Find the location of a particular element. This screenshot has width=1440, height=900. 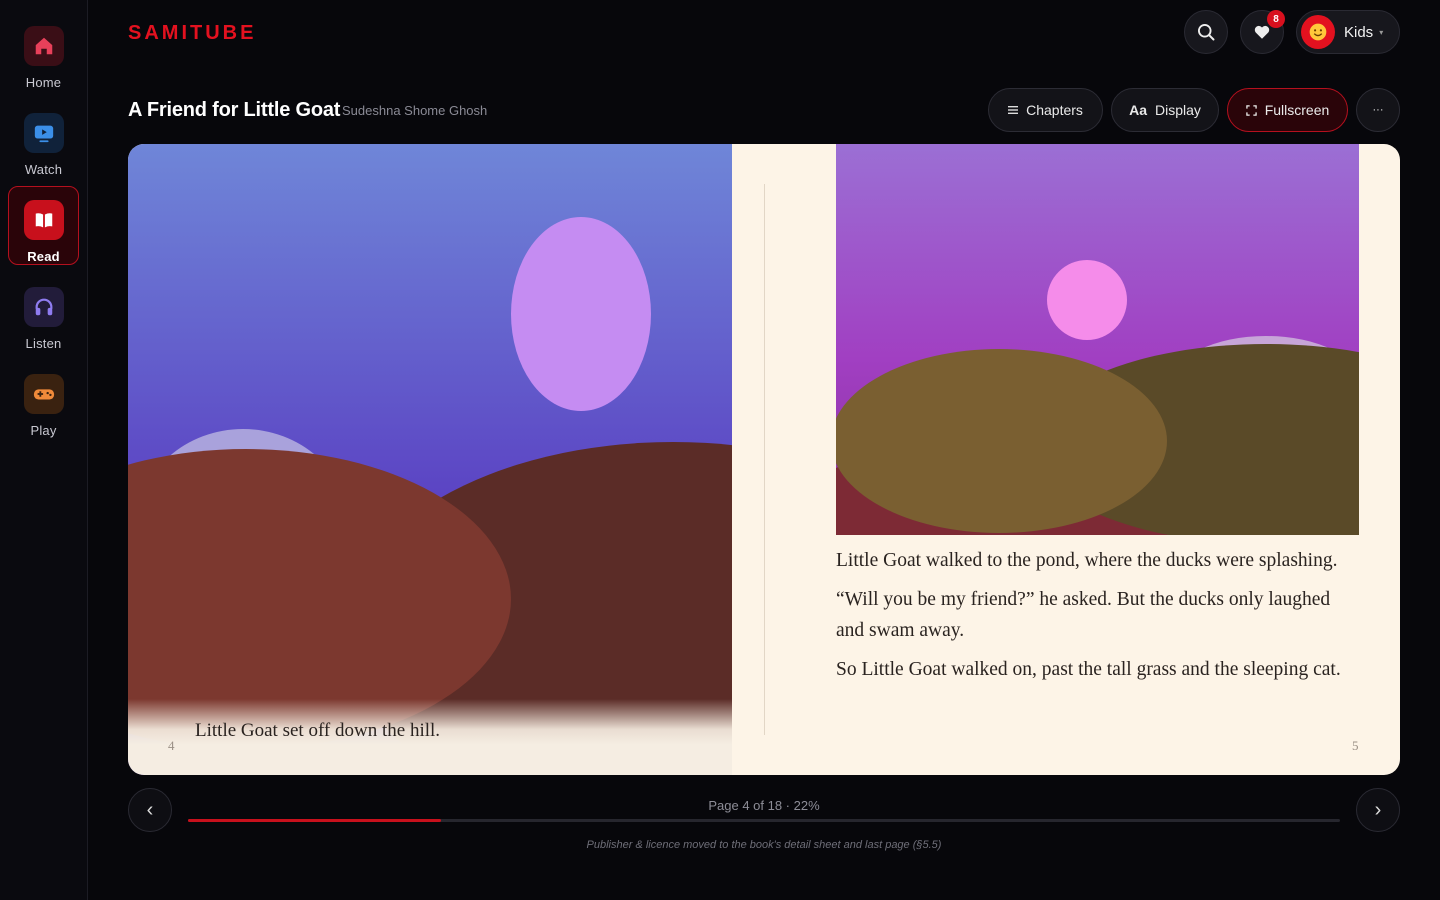

heart-icon is located at coordinates (1262, 32).